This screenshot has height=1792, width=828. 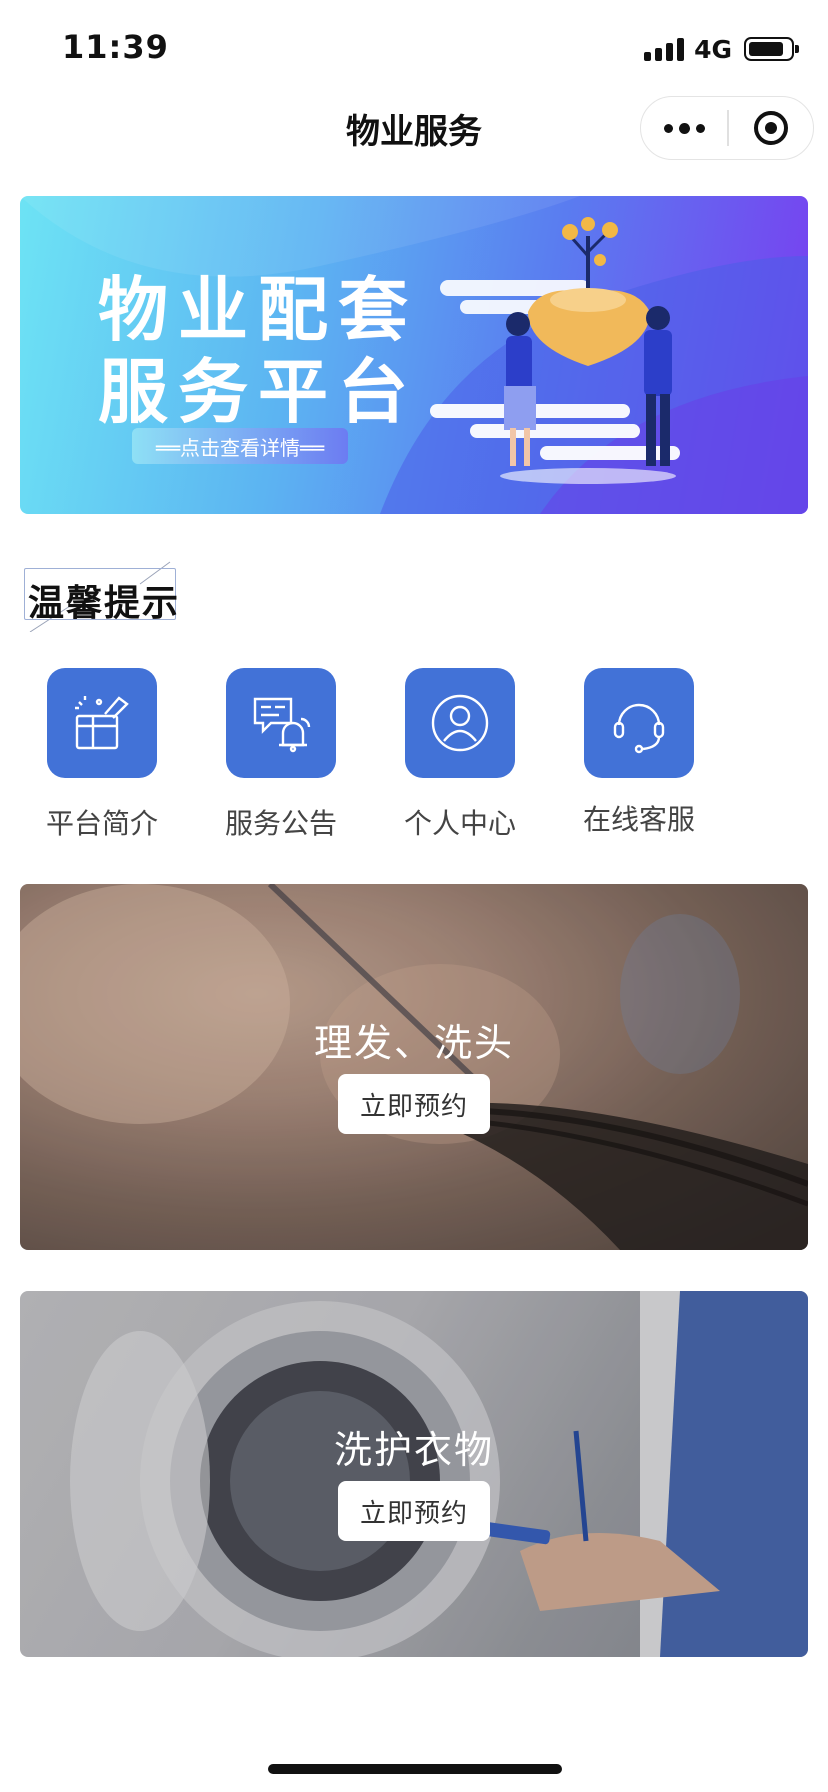 I want to click on headset-icon, so click(x=639, y=728).